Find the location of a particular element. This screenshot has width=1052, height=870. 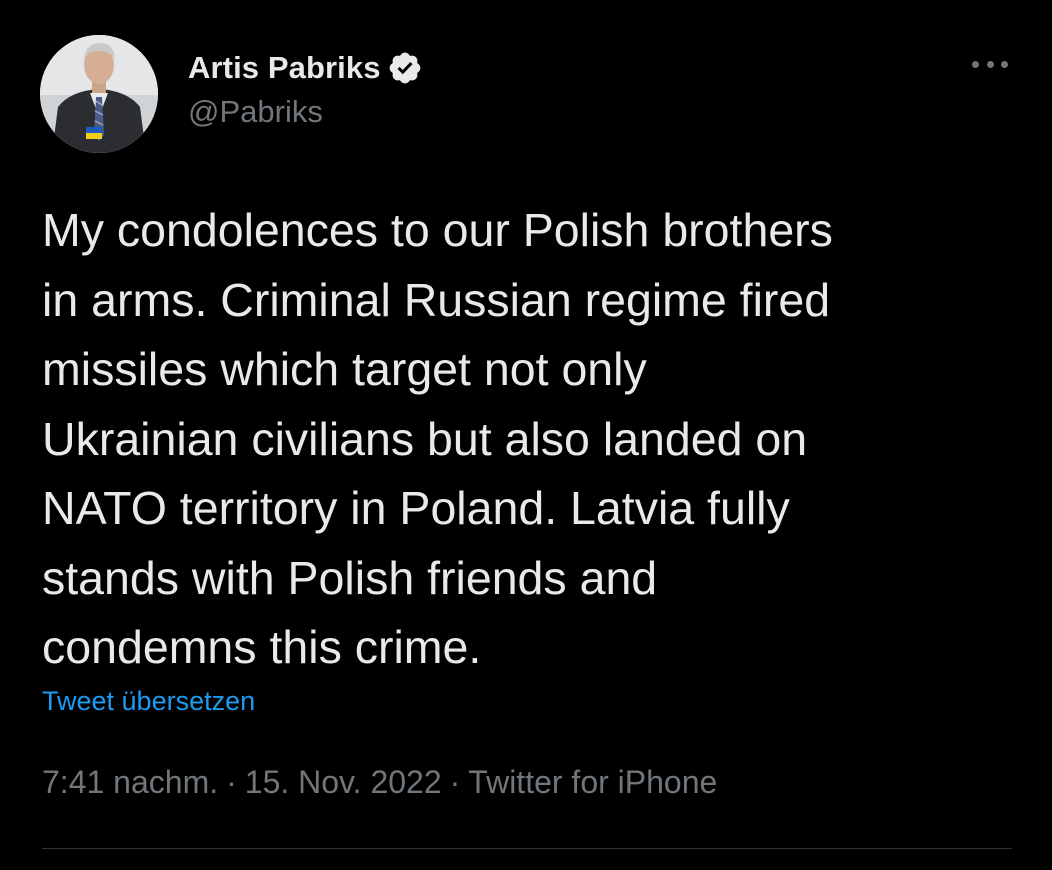

profile-photo-icon is located at coordinates (99, 94).